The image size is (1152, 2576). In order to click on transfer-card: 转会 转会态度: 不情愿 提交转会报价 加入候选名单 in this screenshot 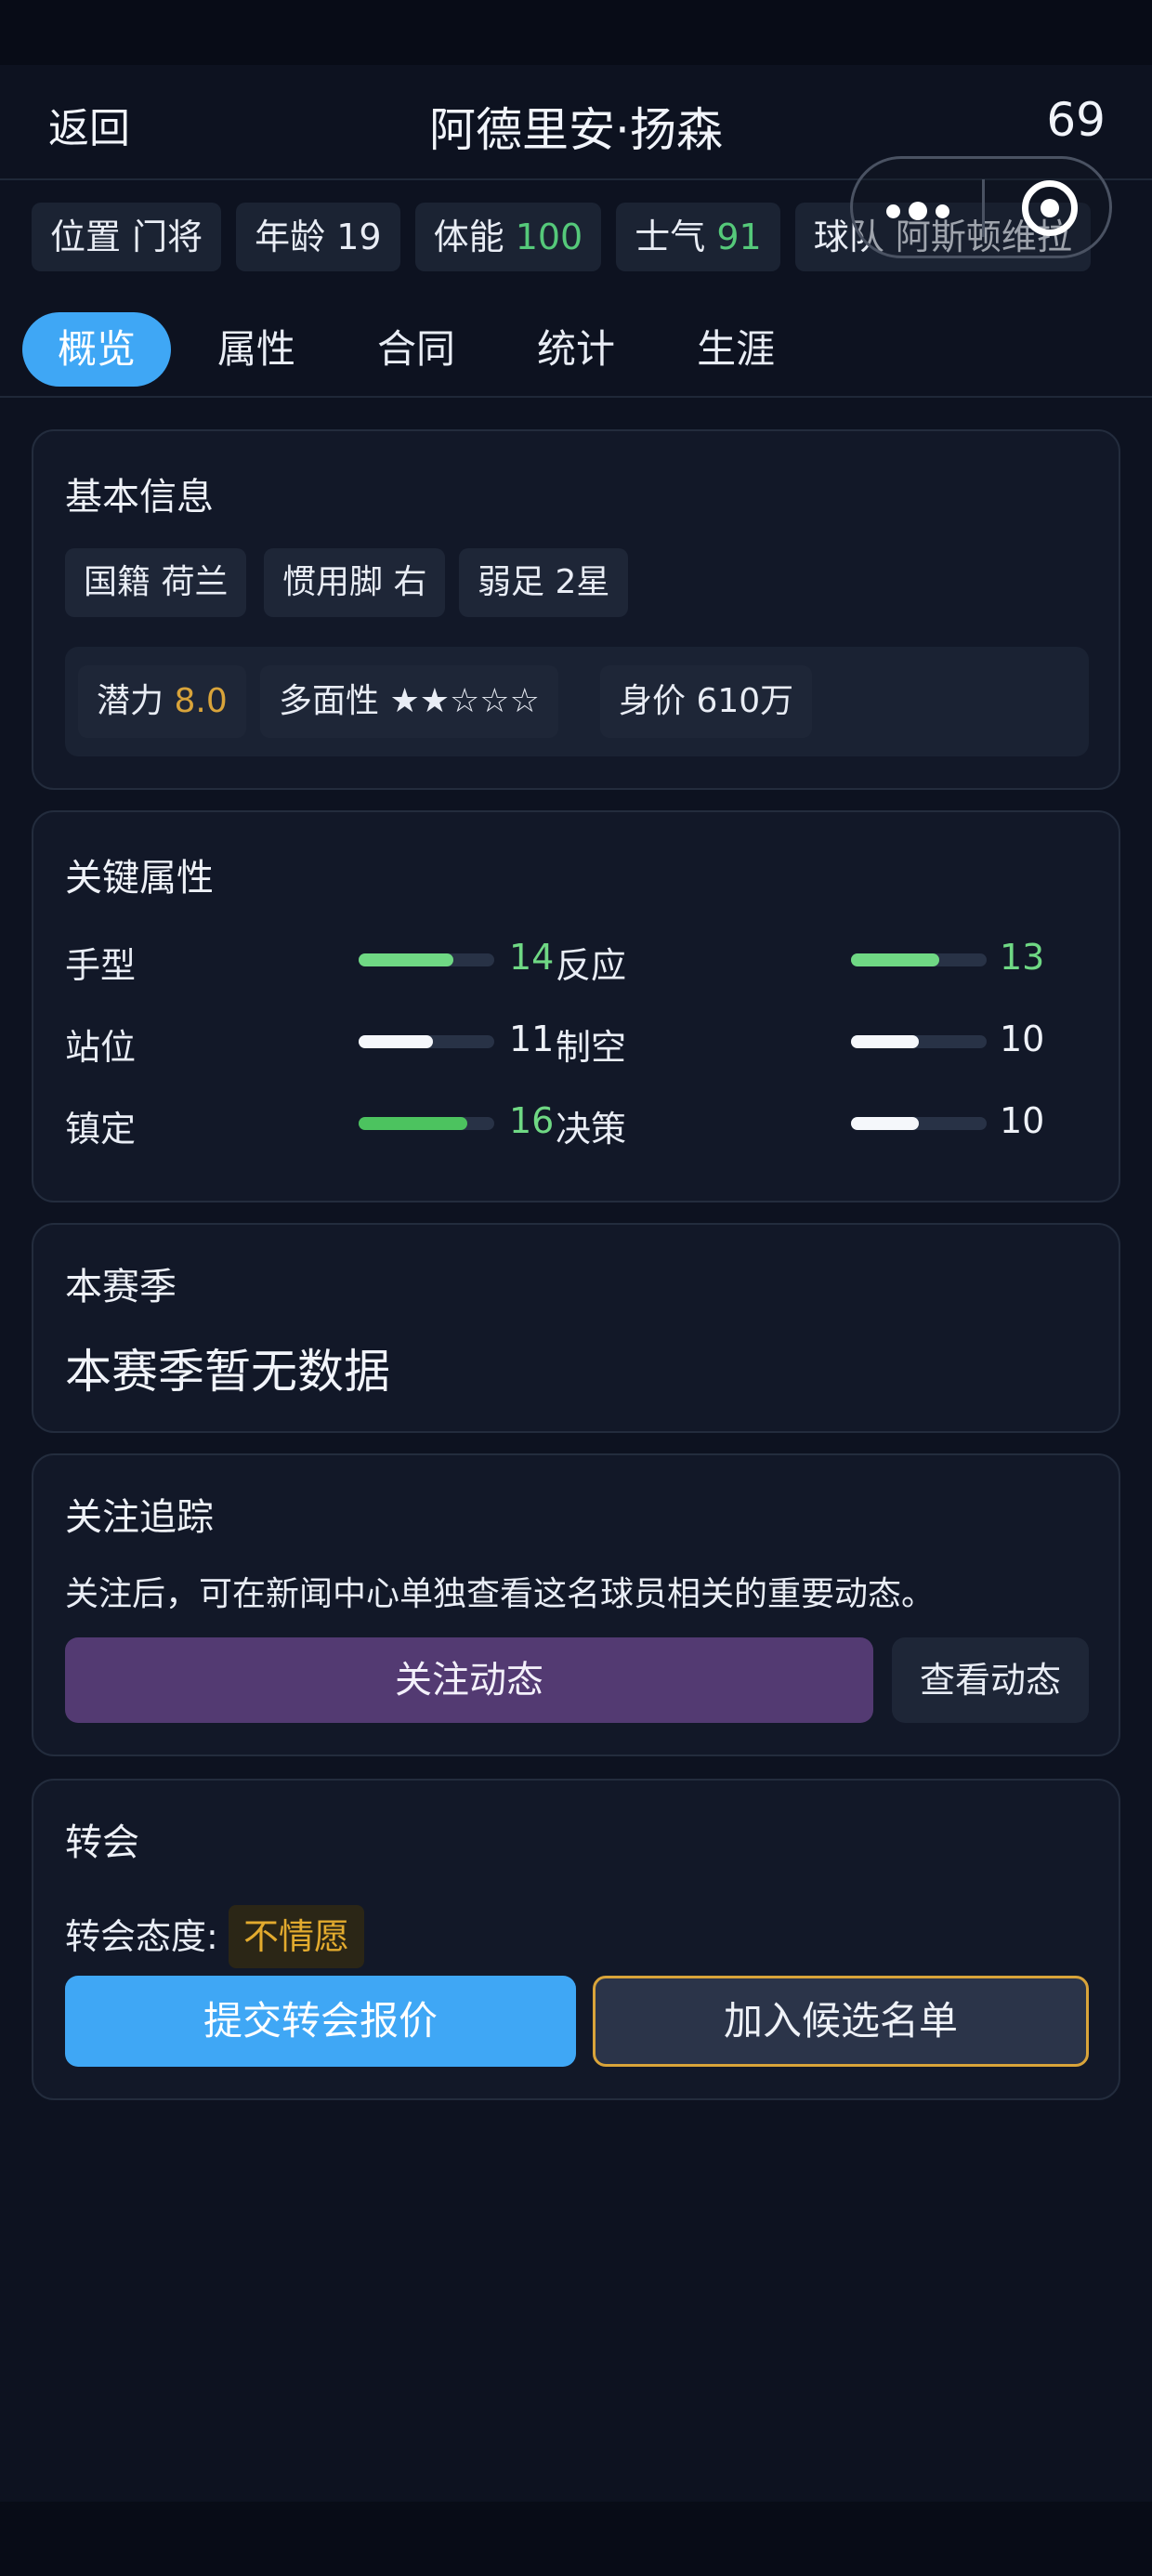, I will do `click(576, 1939)`.